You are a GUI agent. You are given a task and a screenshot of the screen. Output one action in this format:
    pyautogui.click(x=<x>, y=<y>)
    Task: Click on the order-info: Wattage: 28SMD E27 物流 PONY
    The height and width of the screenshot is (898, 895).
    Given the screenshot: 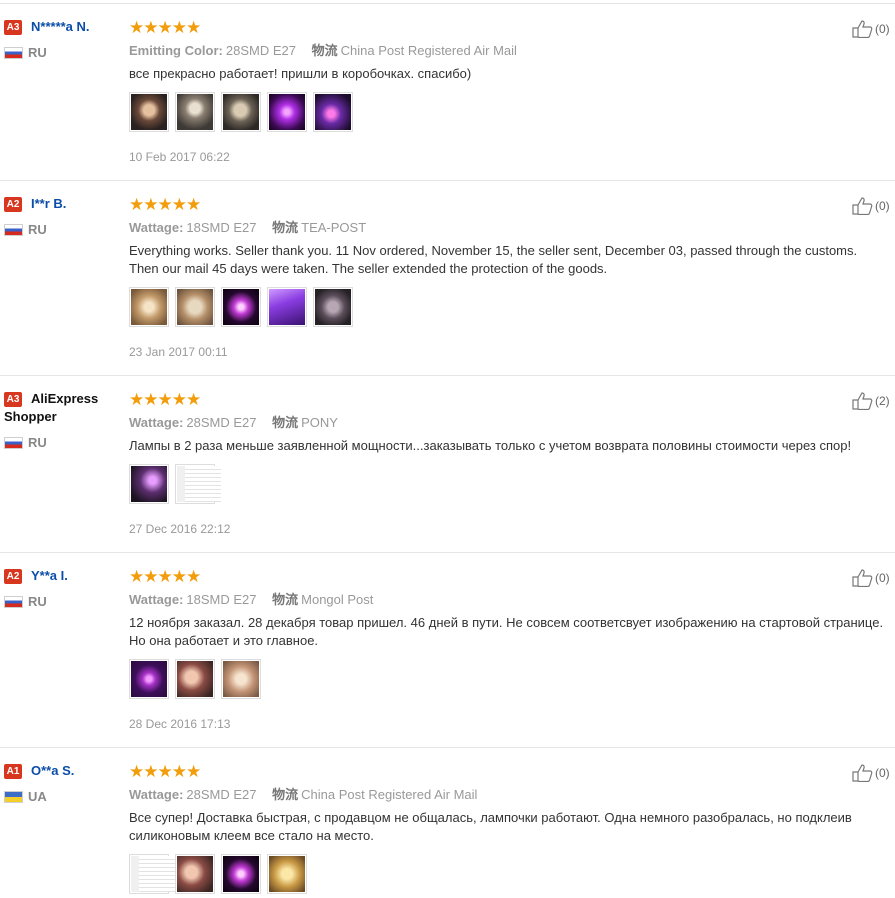 What is the action you would take?
    pyautogui.click(x=233, y=421)
    